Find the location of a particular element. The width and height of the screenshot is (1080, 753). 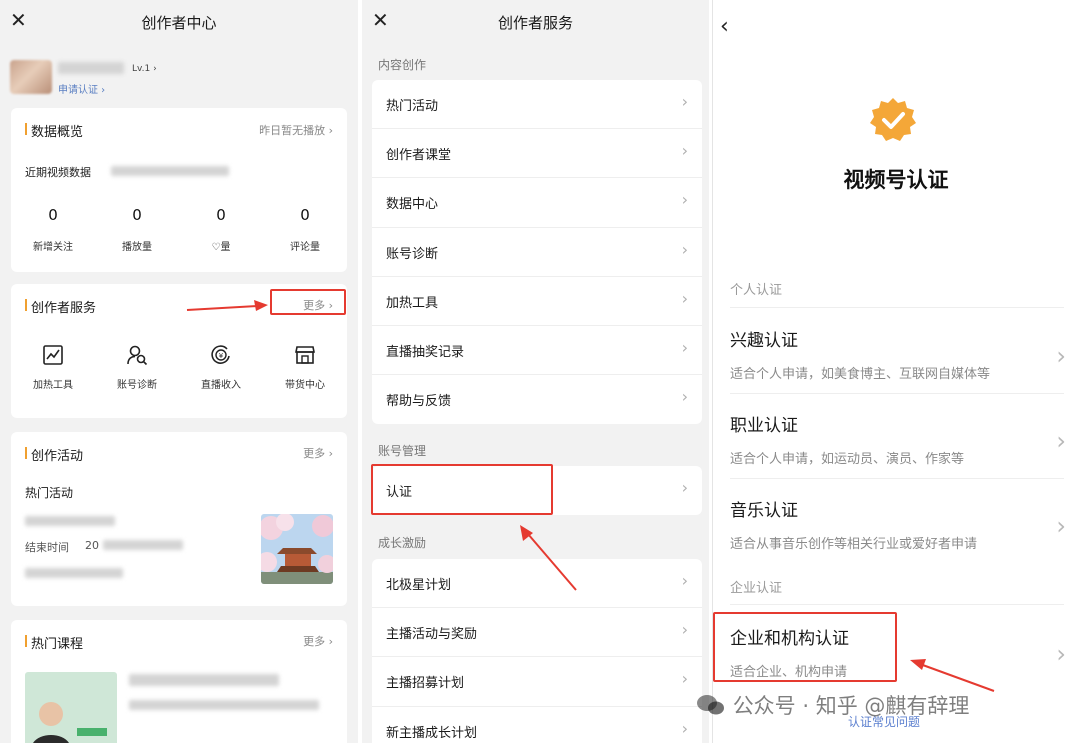

watermark-text: 公众号 · 知乎 @麒有辞理 is located at coordinates (851, 706).